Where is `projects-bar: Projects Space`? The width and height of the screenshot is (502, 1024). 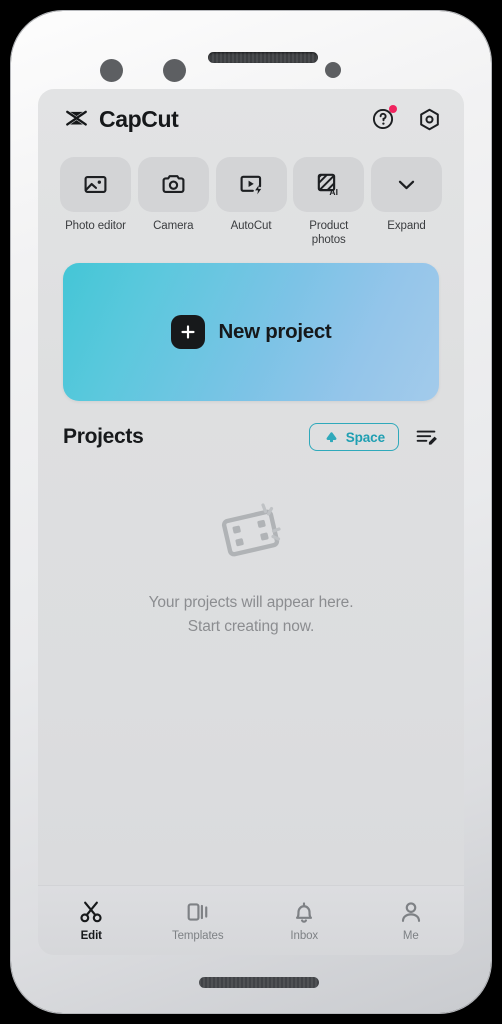 projects-bar: Projects Space is located at coordinates (251, 426).